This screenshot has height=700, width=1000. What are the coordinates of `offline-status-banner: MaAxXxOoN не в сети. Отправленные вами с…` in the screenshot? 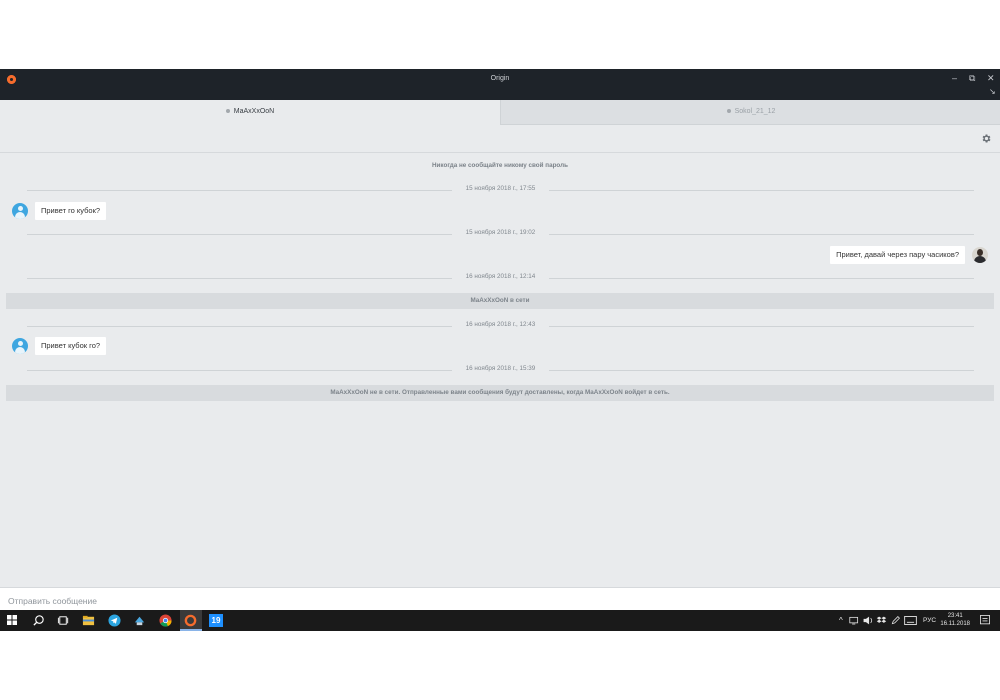 It's located at (500, 393).